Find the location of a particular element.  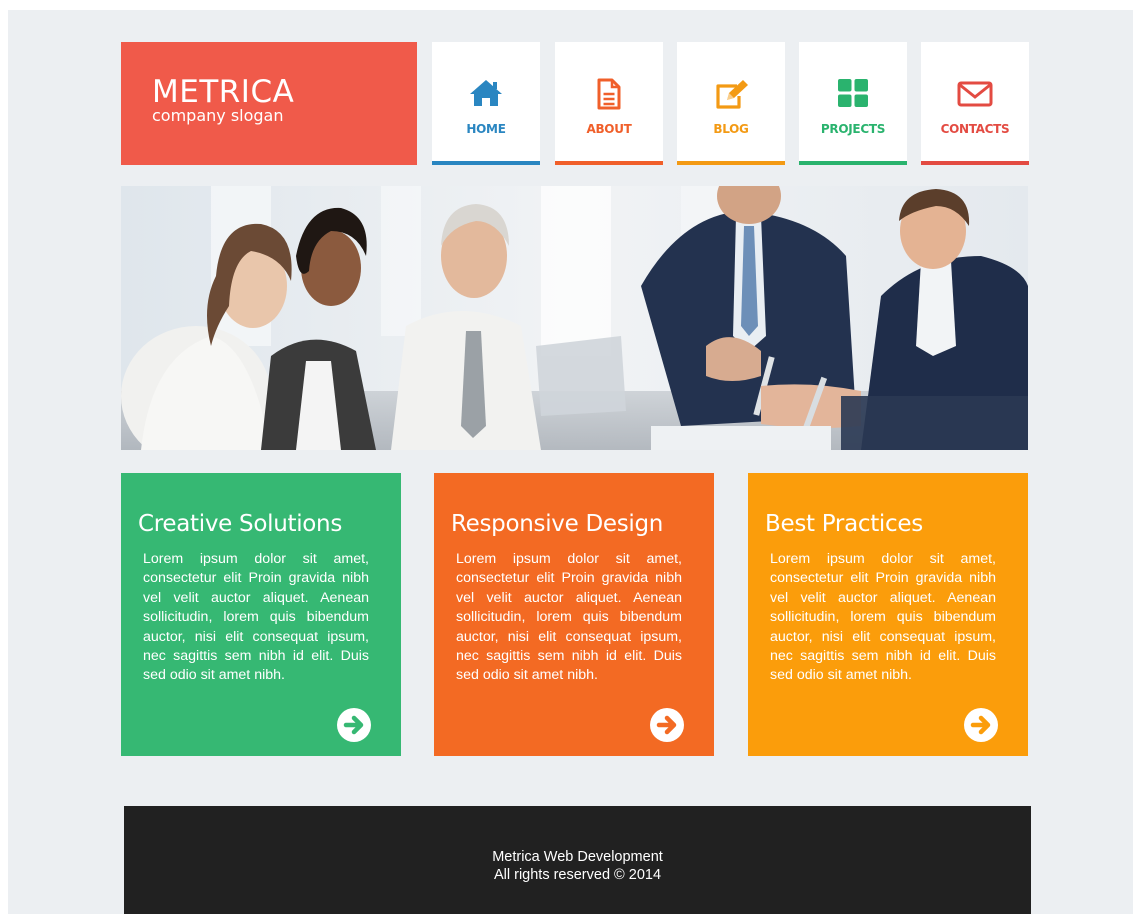

grid-icon is located at coordinates (853, 94).